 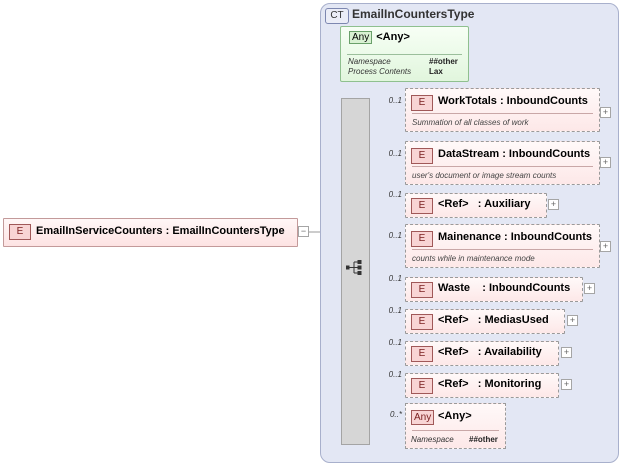 What do you see at coordinates (514, 154) in the screenshot?
I see `element-label: DataStream : InboundCounts` at bounding box center [514, 154].